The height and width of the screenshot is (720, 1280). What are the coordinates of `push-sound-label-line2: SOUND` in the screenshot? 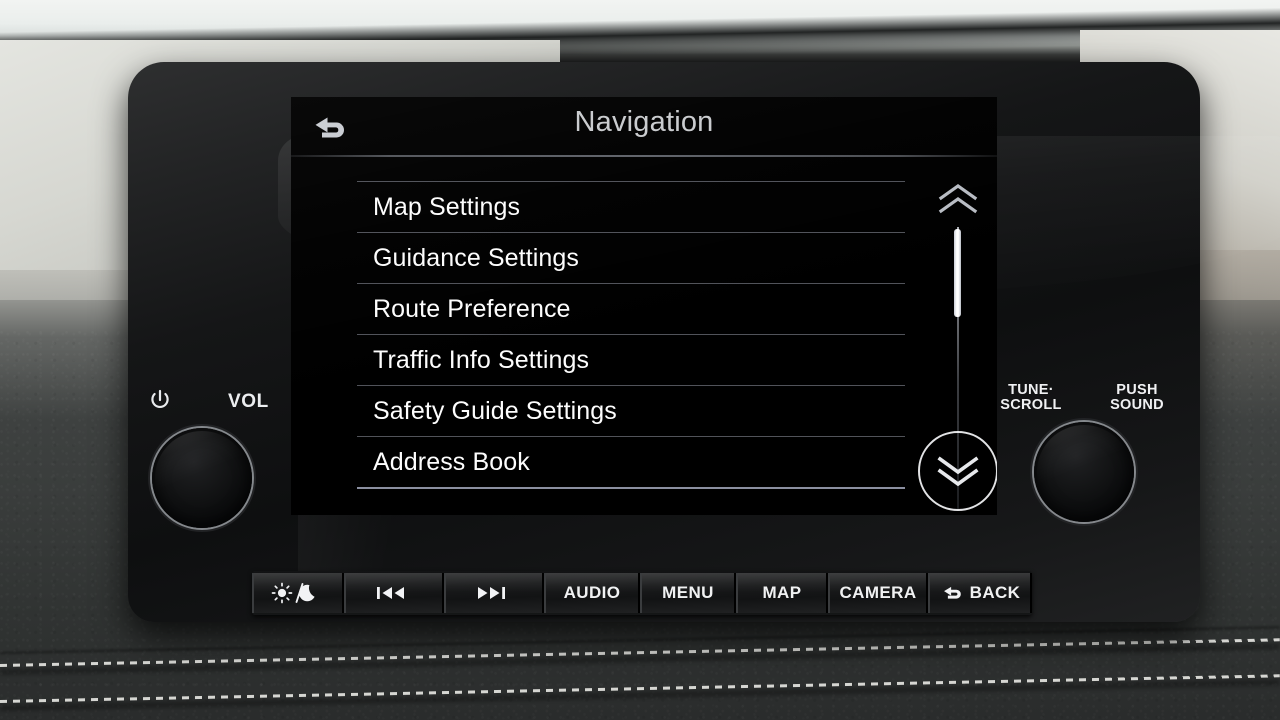 It's located at (1137, 405).